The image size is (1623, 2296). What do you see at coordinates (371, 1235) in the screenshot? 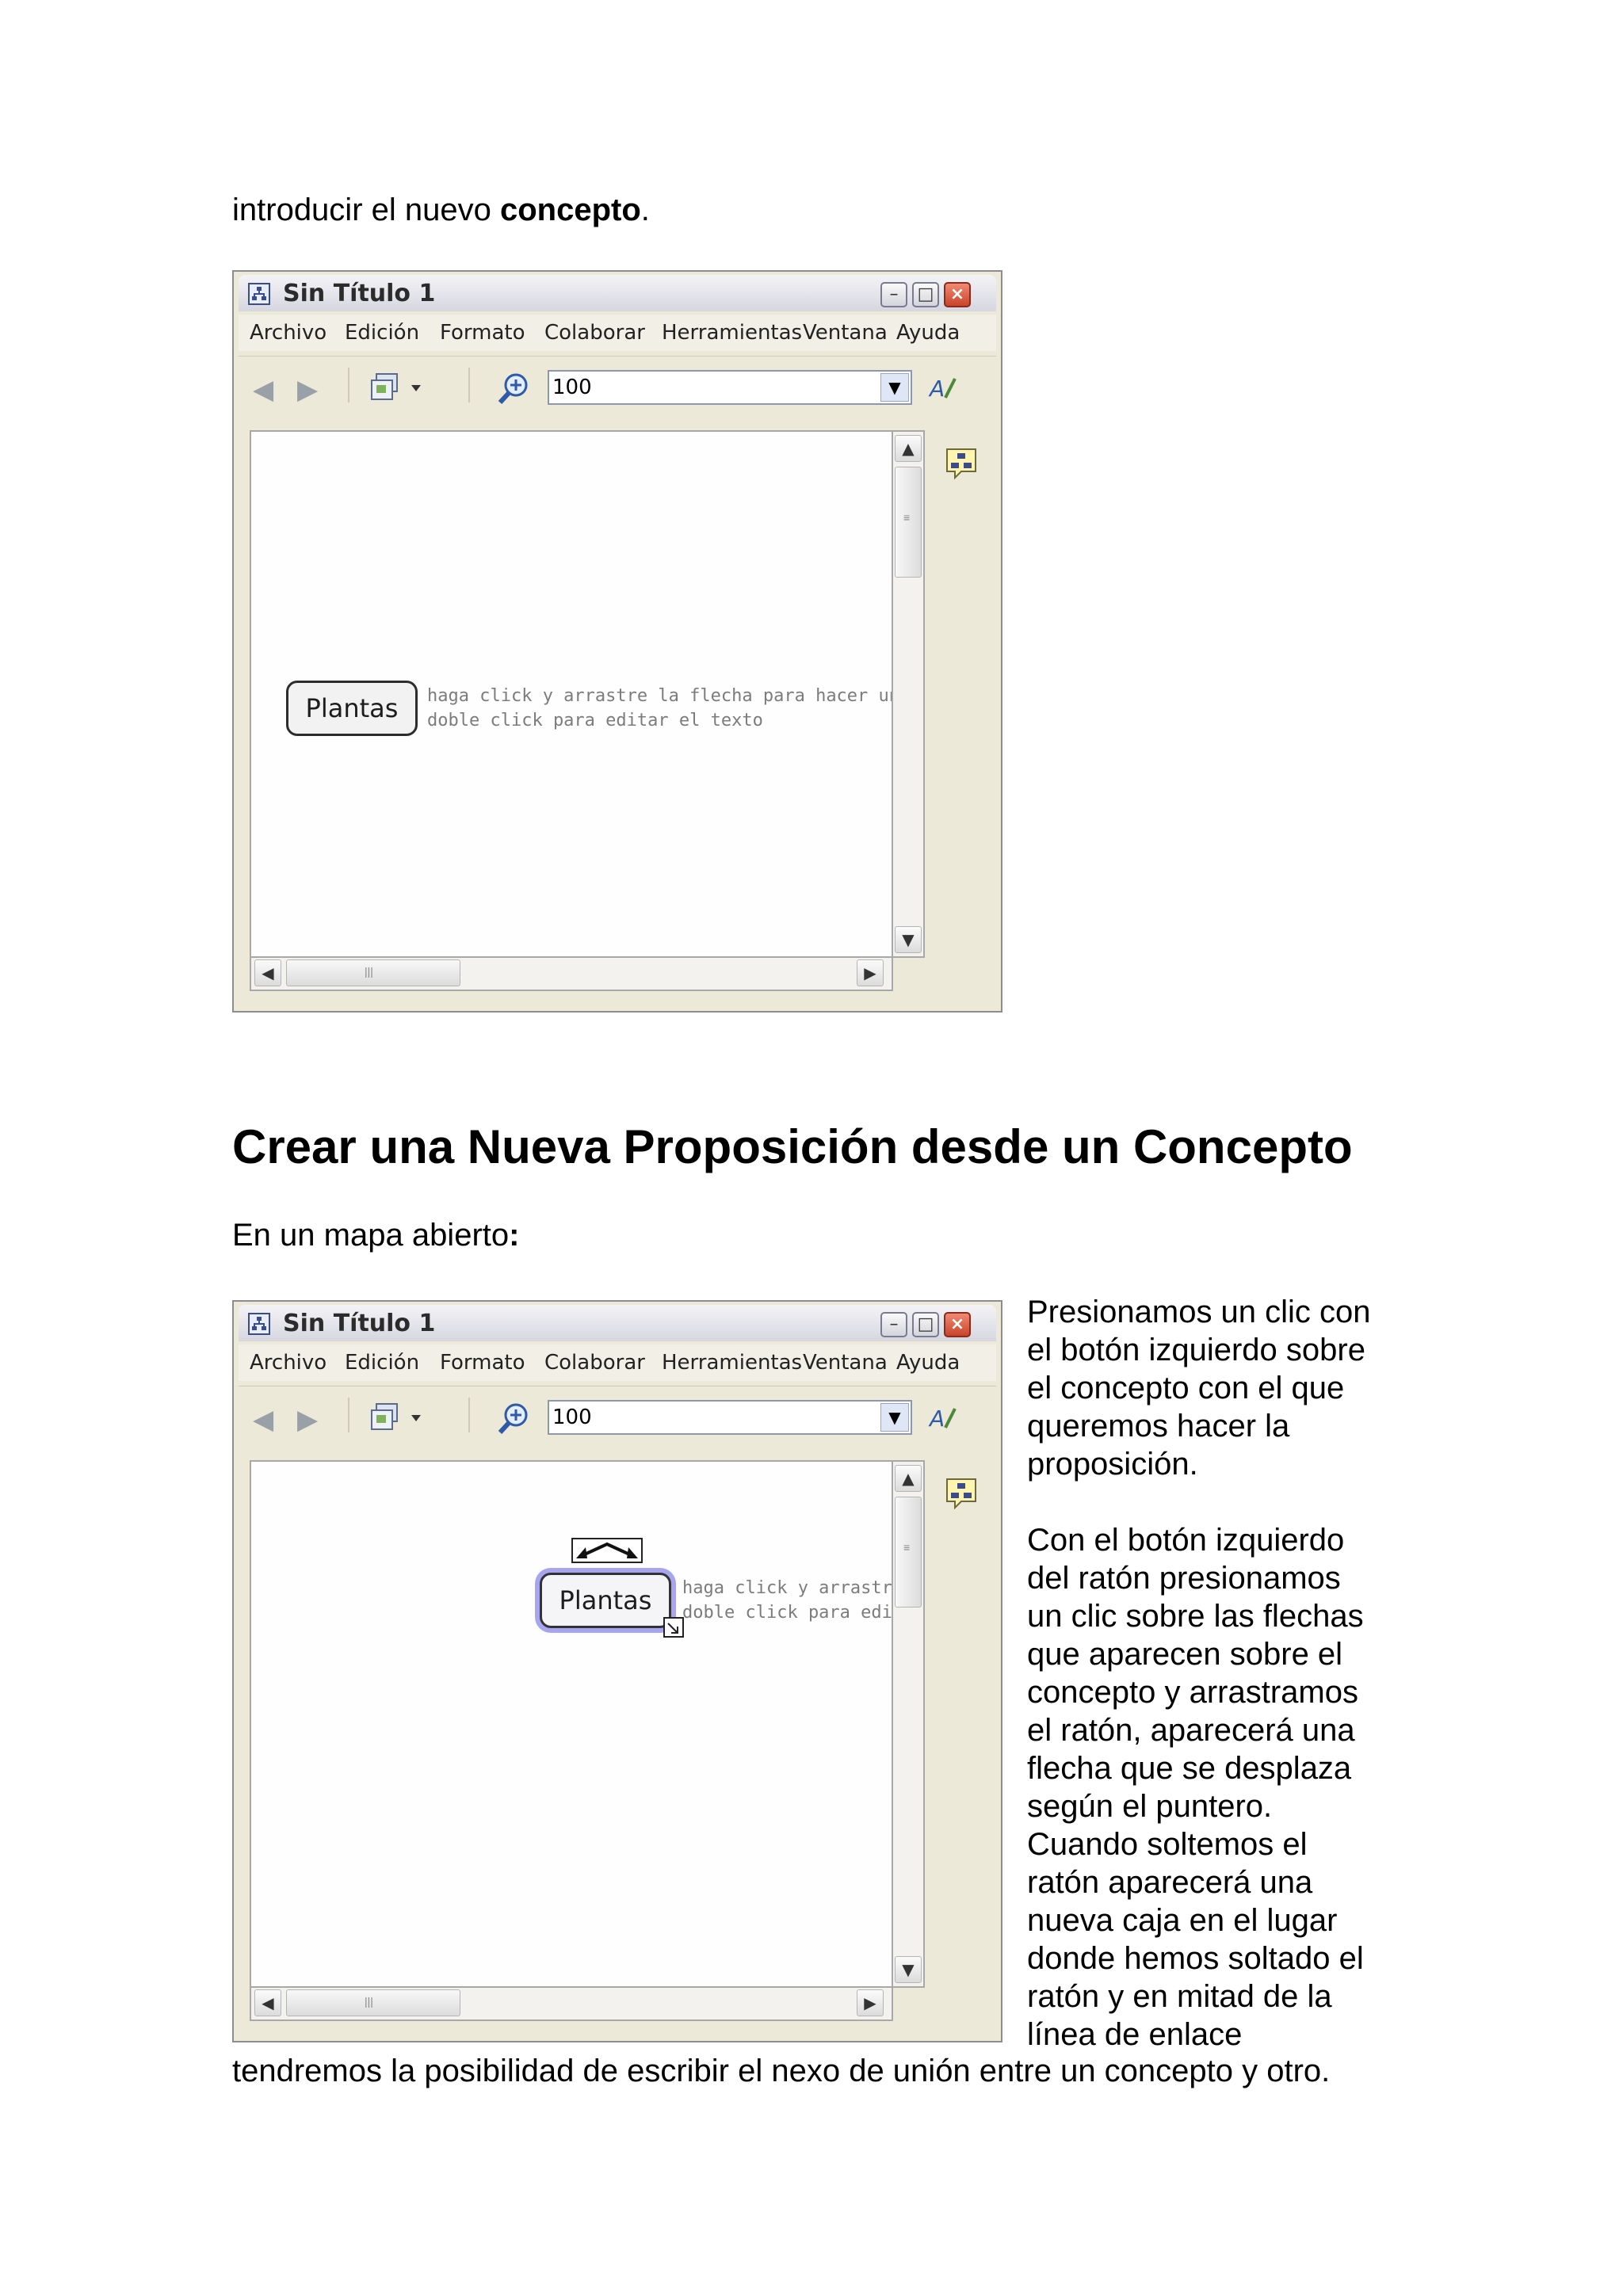
I see `subheading-text: En un mapa abierto` at bounding box center [371, 1235].